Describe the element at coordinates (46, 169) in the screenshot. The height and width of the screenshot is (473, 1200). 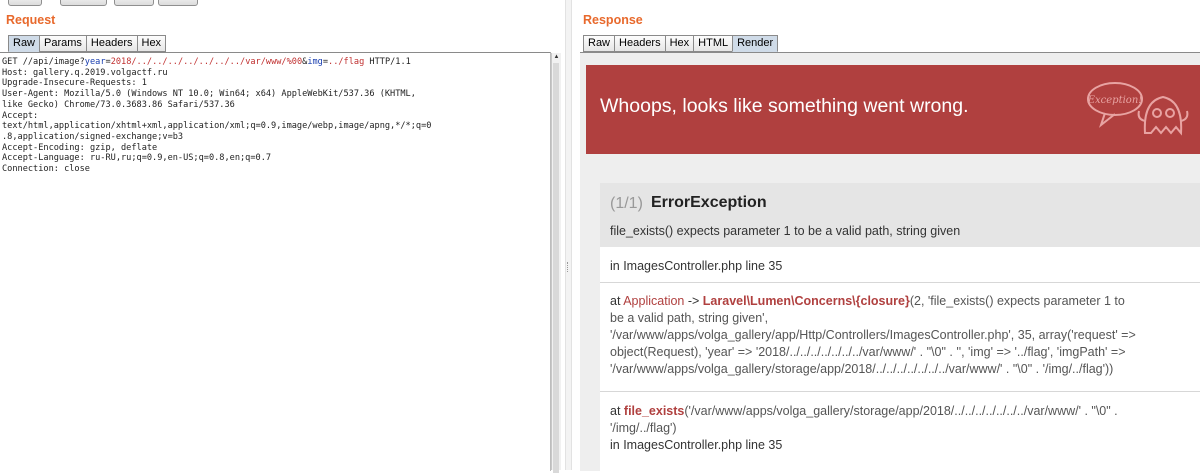
I see `header-connection: Connection: close` at that location.